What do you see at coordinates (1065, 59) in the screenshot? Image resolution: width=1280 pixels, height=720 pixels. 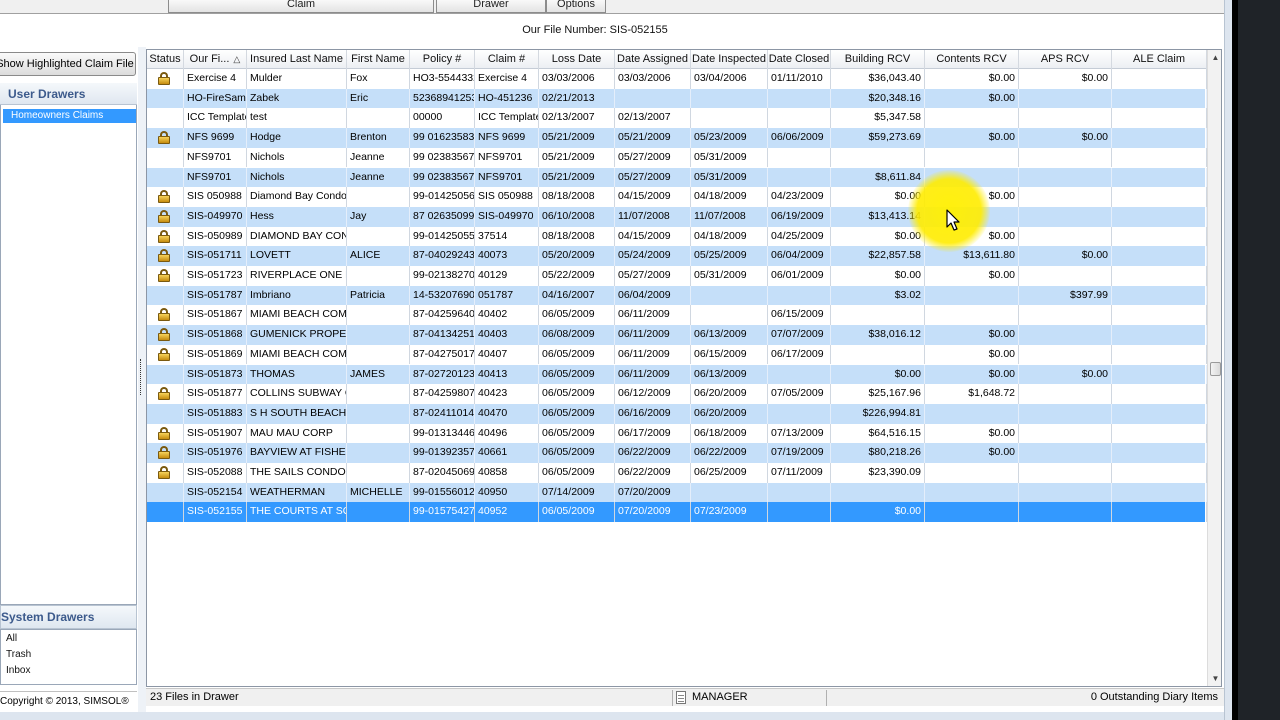 I see `column-header: APS RCV` at bounding box center [1065, 59].